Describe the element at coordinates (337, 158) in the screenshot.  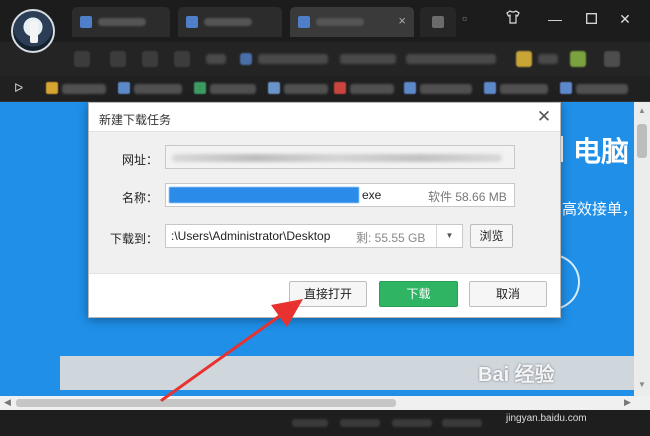
I see `url-value-blurred` at that location.